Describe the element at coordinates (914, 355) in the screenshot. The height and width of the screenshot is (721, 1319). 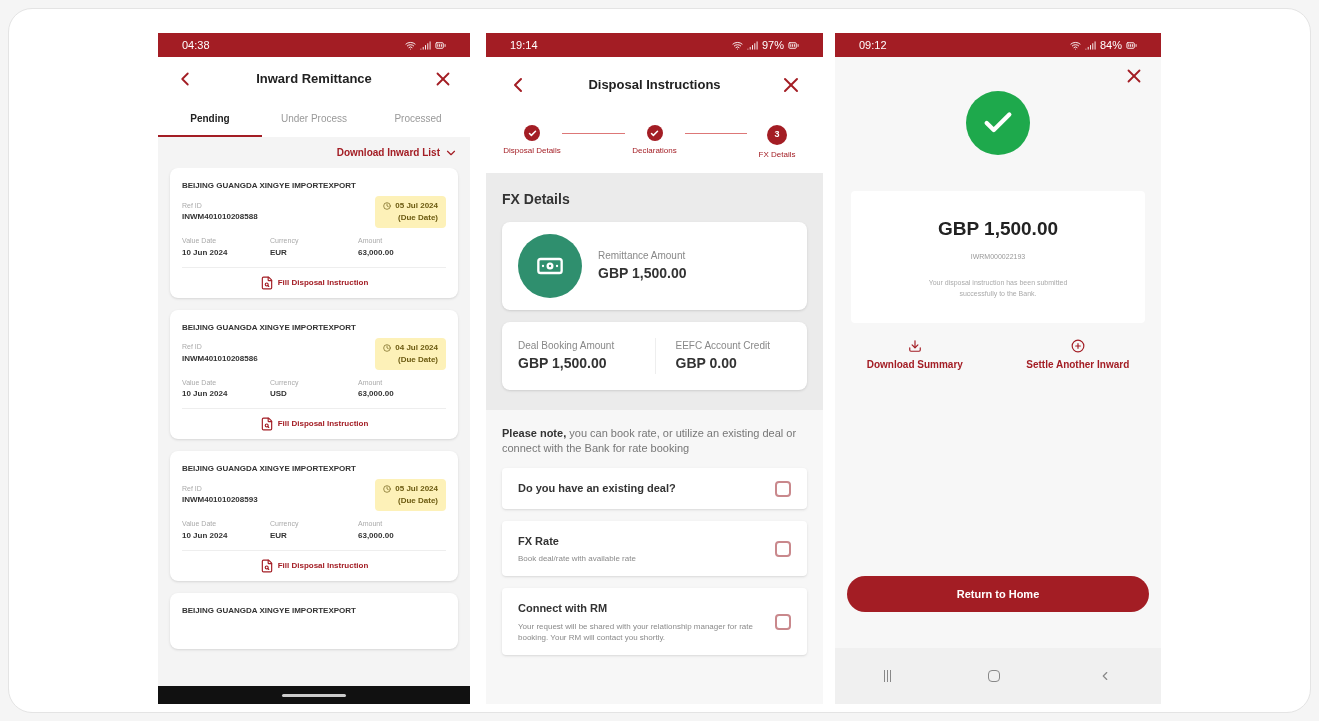
I see `action-link: Download Summary` at that location.